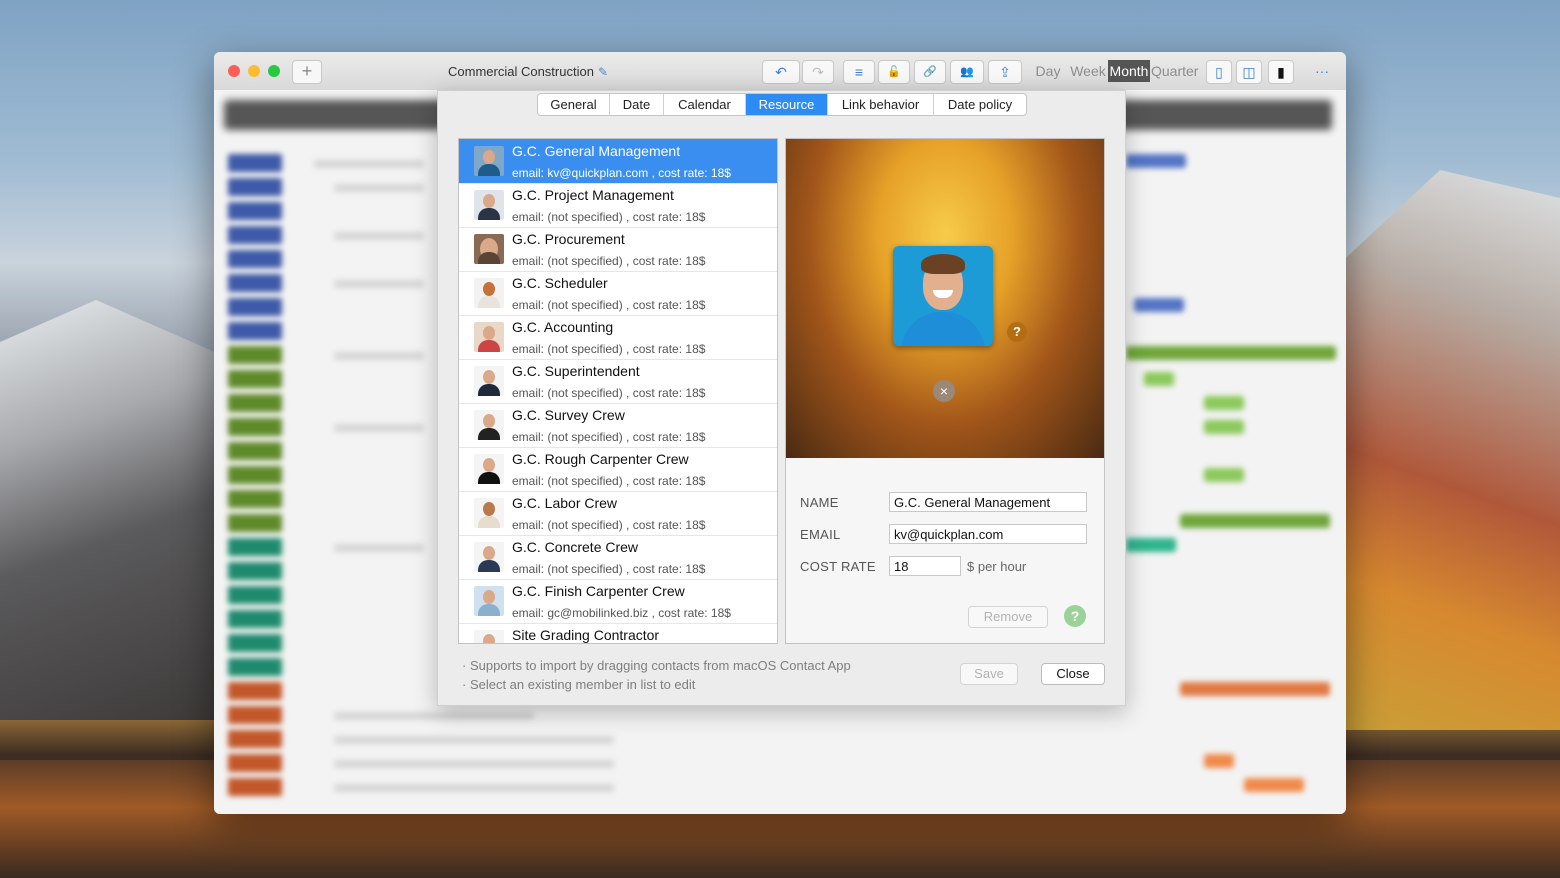  Describe the element at coordinates (944, 391) in the screenshot. I see `remove-photo-button: ×` at that location.